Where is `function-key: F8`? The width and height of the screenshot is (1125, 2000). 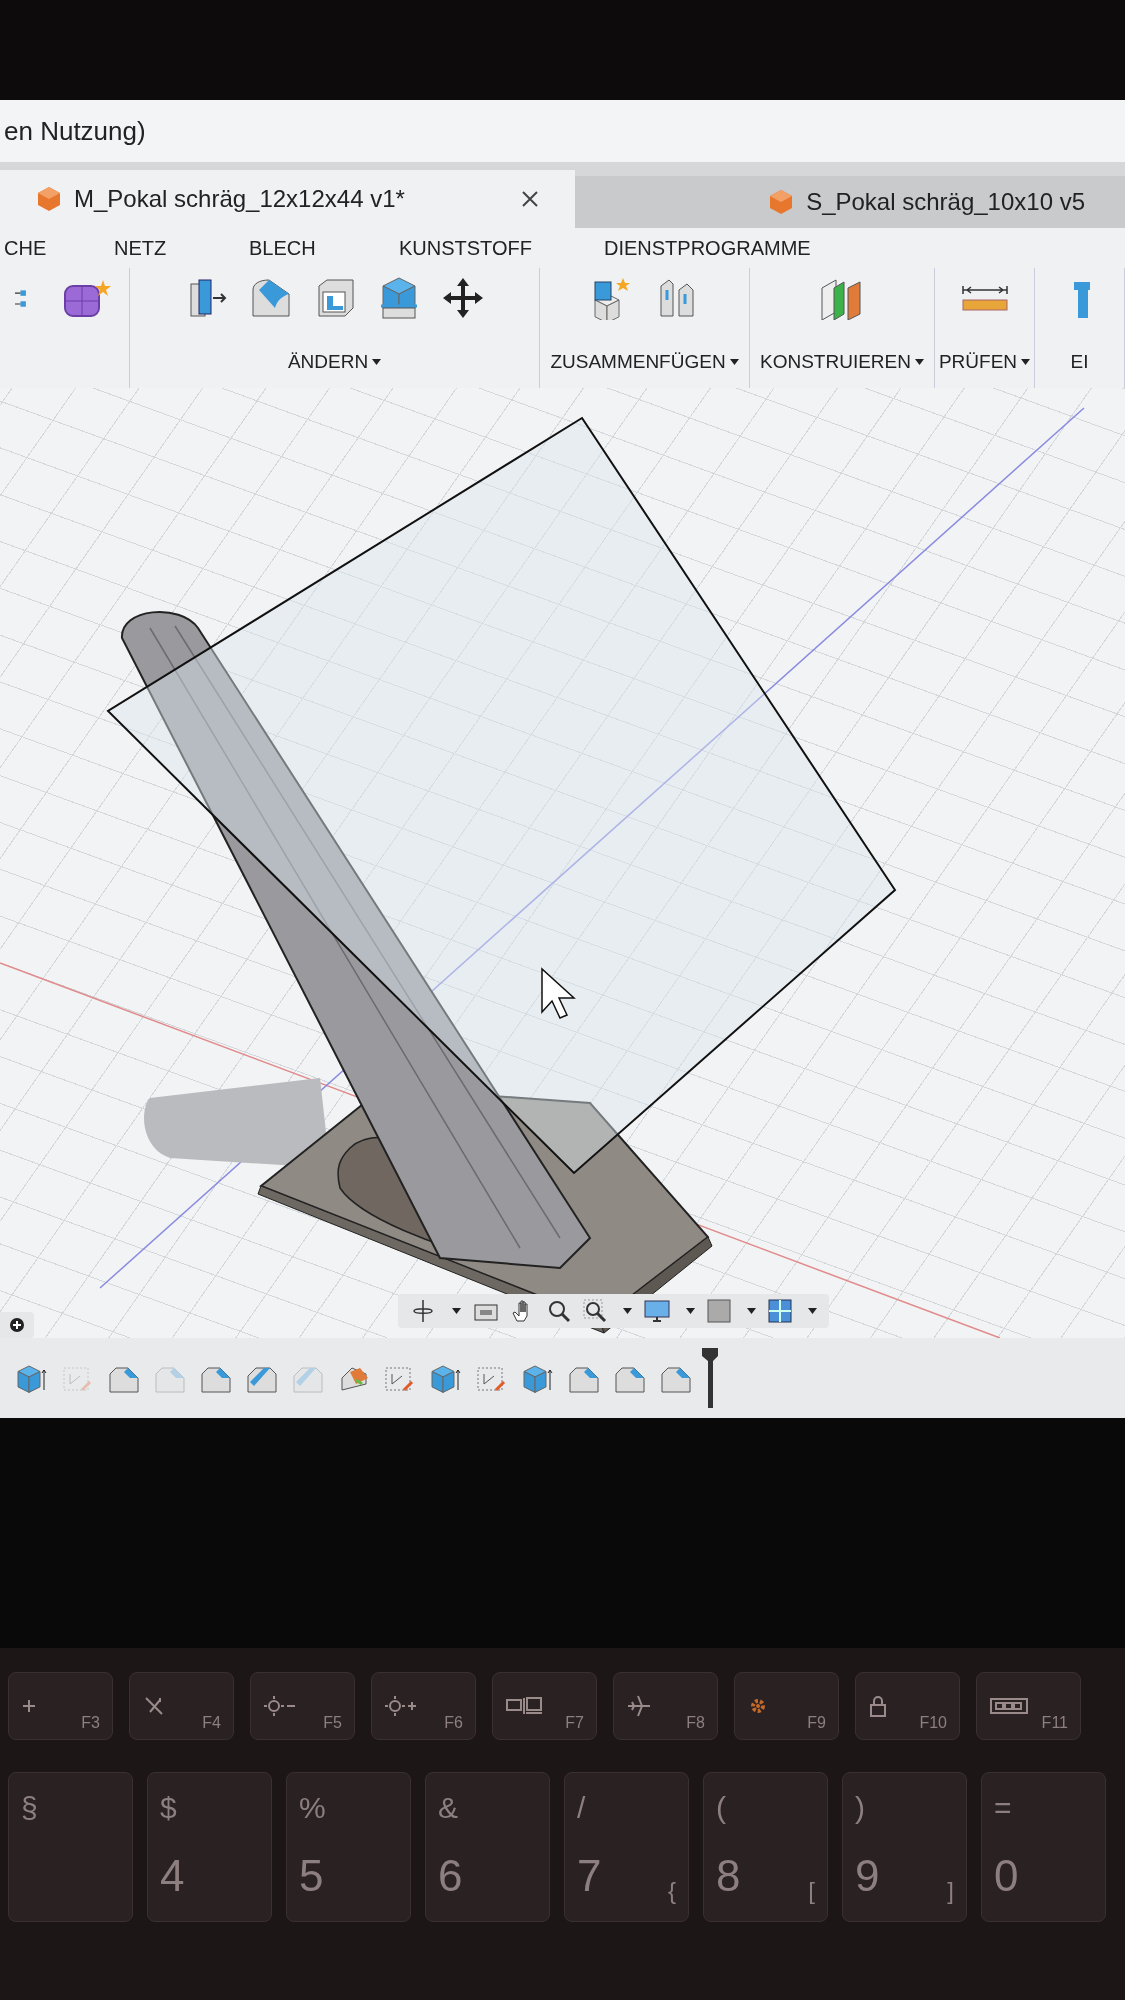
function-key: F8 is located at coordinates (665, 1706).